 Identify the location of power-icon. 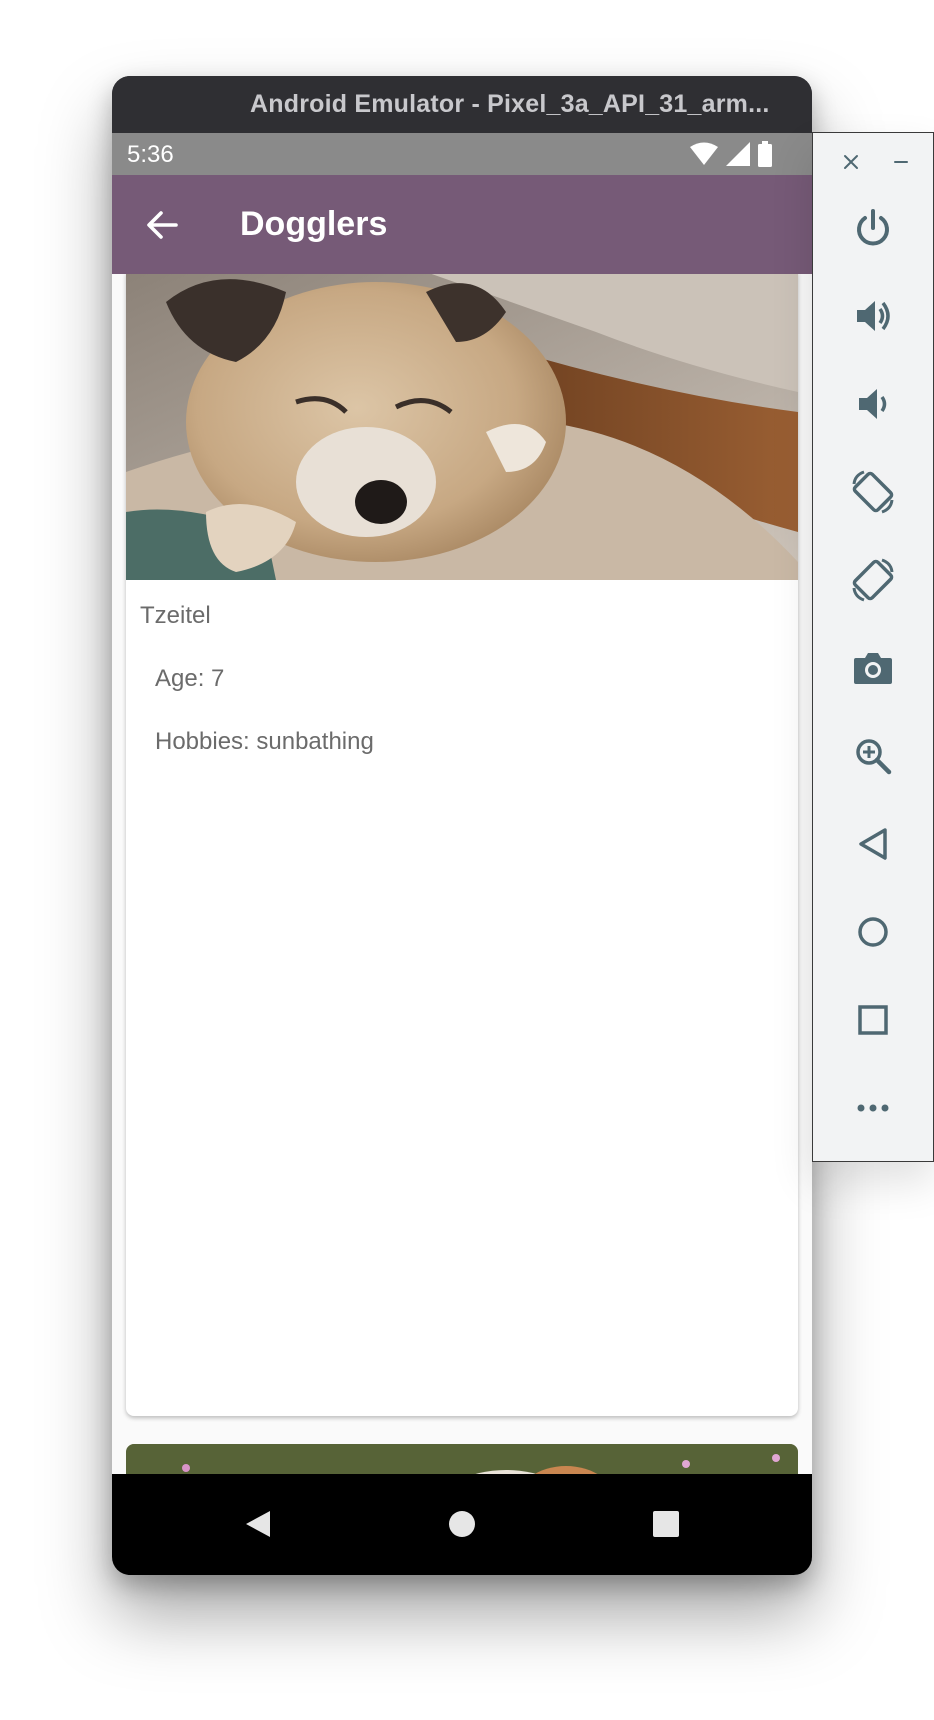
(873, 227).